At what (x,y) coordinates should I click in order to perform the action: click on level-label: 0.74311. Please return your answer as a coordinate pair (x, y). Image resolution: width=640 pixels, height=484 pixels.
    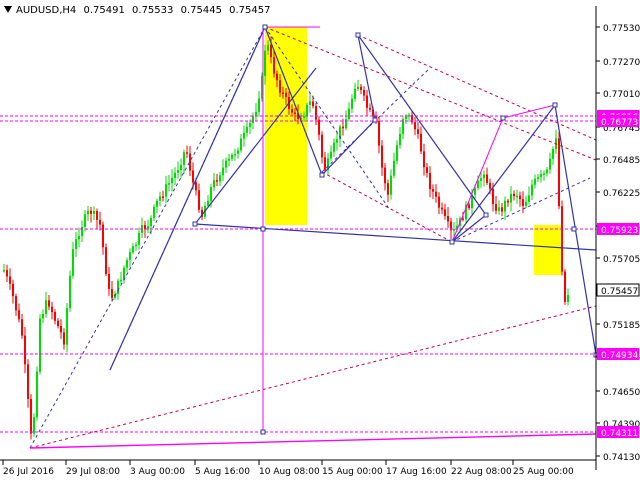
    Looking at the image, I should click on (619, 434).